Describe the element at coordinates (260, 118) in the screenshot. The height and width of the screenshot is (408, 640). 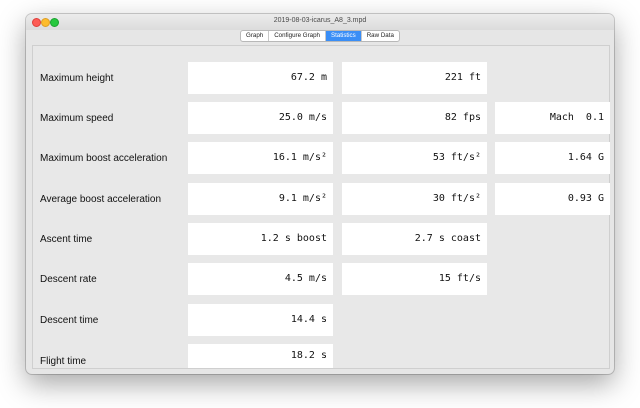
I see `stat-value-maximum-speed-metric: 25.0 m/s` at that location.